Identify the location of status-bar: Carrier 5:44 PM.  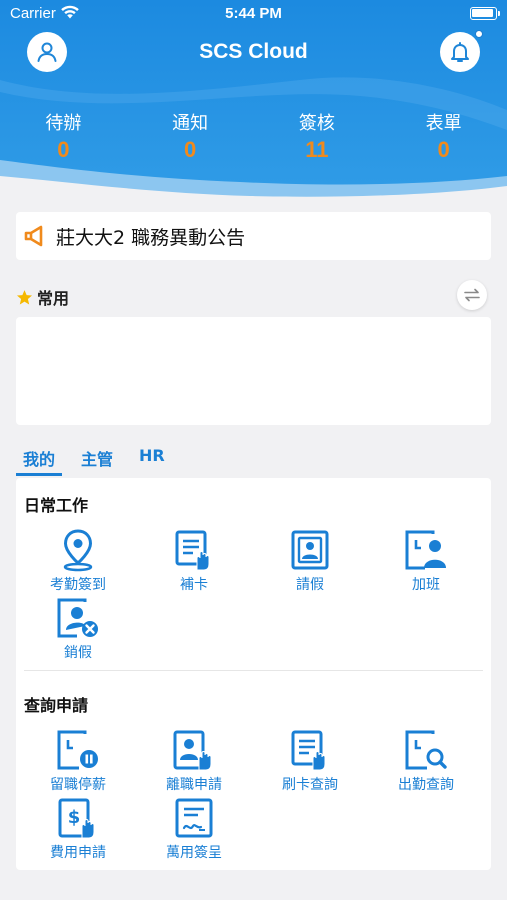
(253, 14).